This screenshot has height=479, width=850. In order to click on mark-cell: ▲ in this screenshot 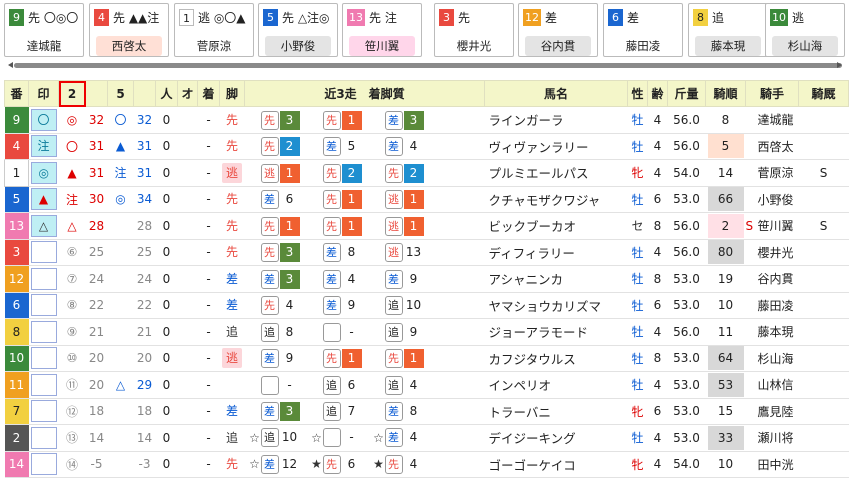, I will do `click(43, 199)`.